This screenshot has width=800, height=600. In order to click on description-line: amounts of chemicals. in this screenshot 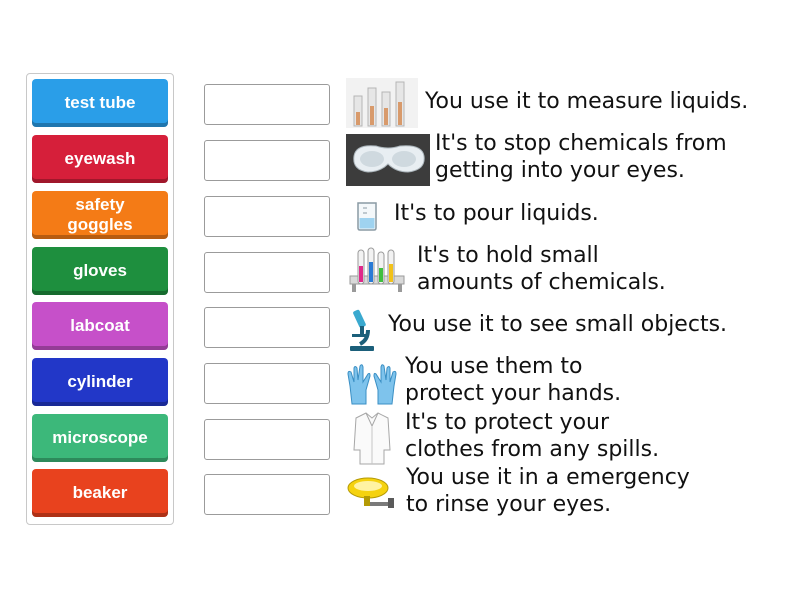, I will do `click(541, 282)`.